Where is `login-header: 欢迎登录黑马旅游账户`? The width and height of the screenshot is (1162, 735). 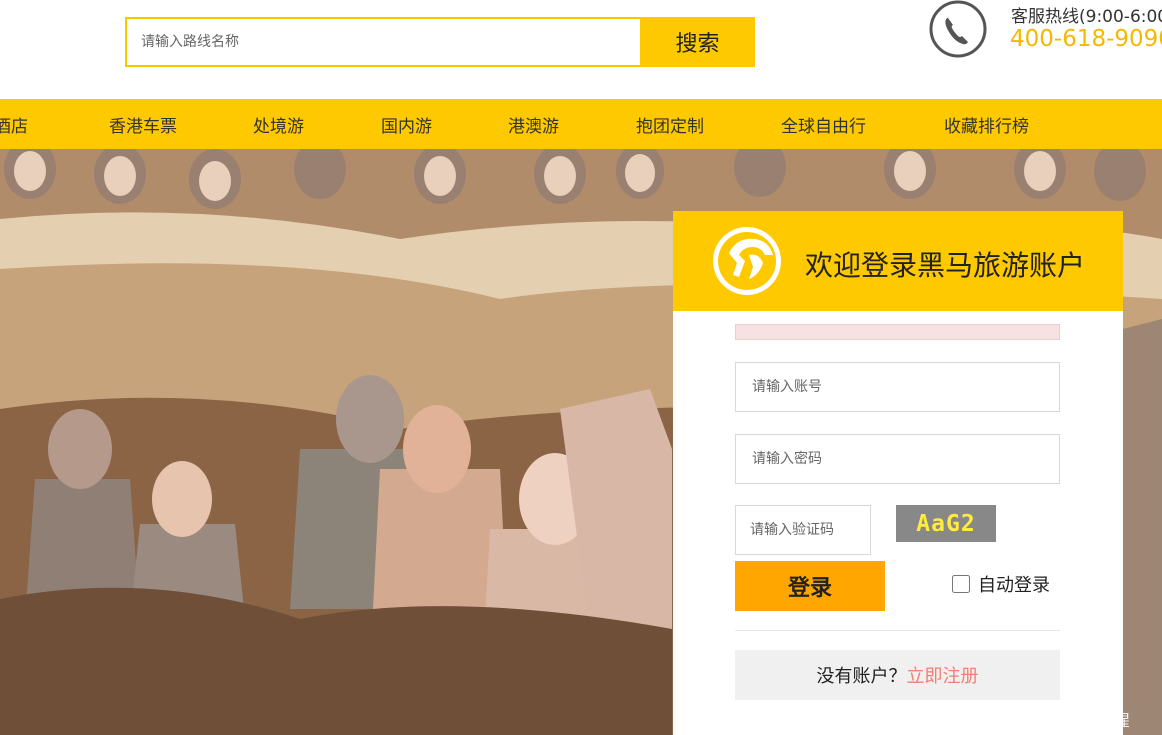 login-header: 欢迎登录黑马旅游账户 is located at coordinates (898, 261).